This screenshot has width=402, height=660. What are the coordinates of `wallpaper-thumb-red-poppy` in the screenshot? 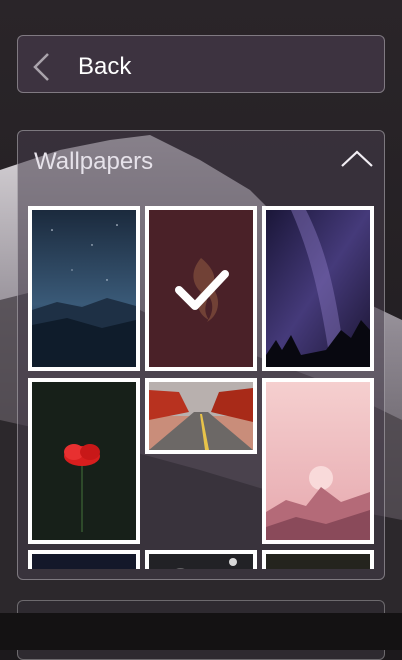 It's located at (84, 461).